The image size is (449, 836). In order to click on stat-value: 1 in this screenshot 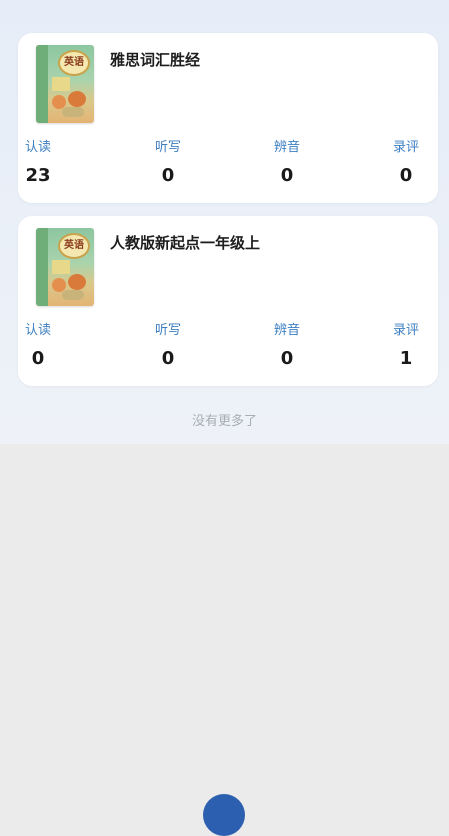, I will do `click(406, 358)`.